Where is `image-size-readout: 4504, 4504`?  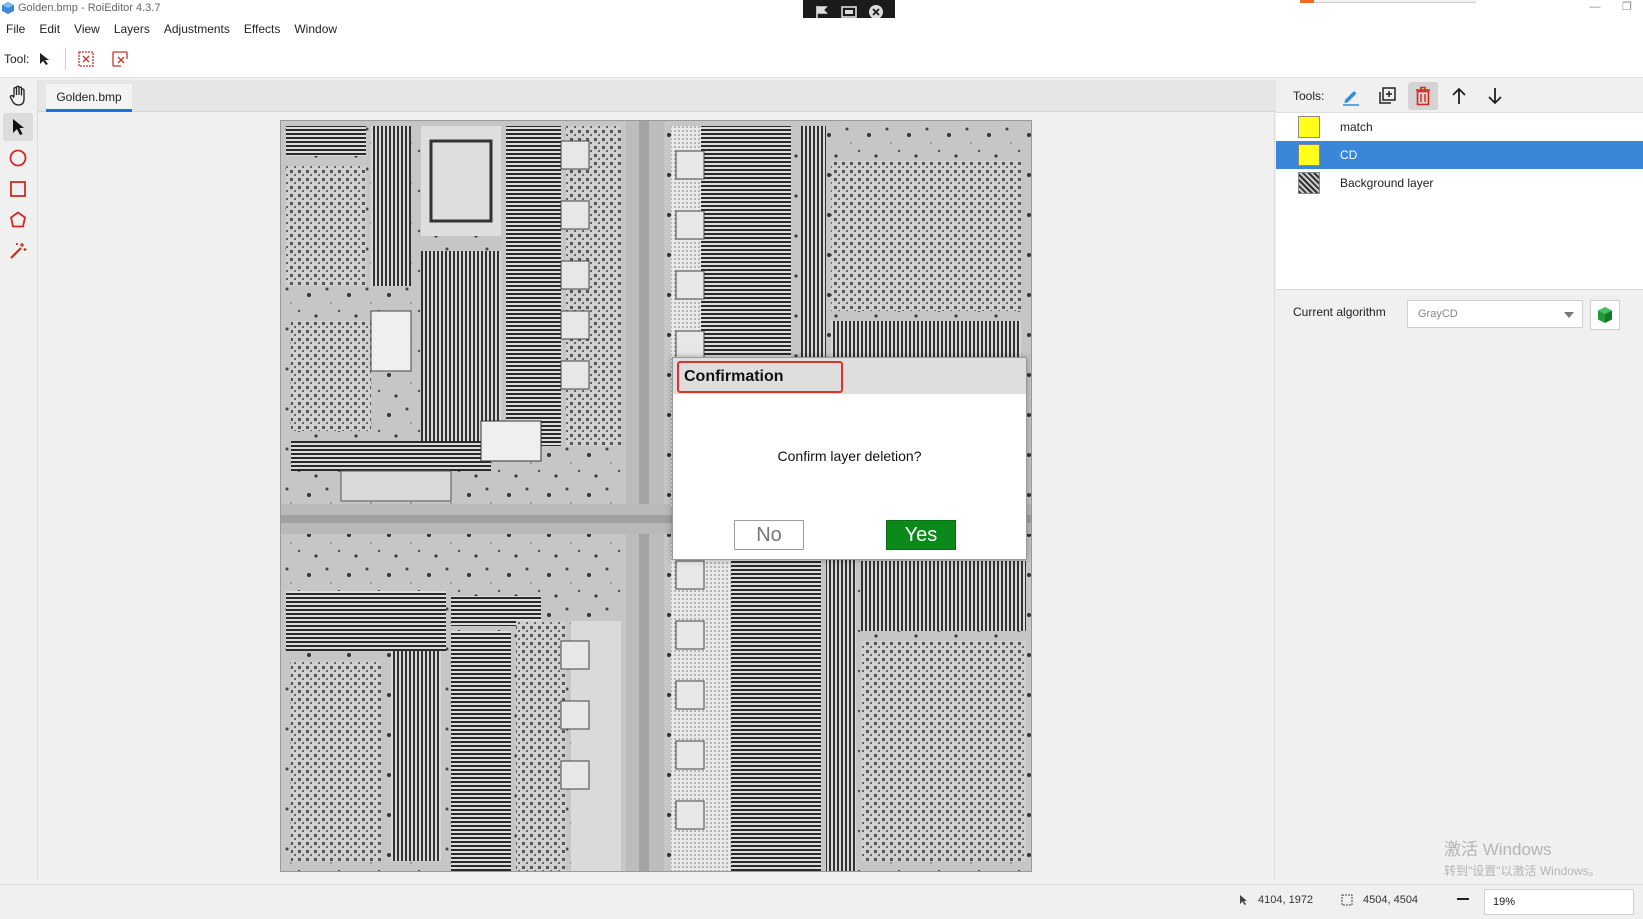 image-size-readout: 4504, 4504 is located at coordinates (1379, 900).